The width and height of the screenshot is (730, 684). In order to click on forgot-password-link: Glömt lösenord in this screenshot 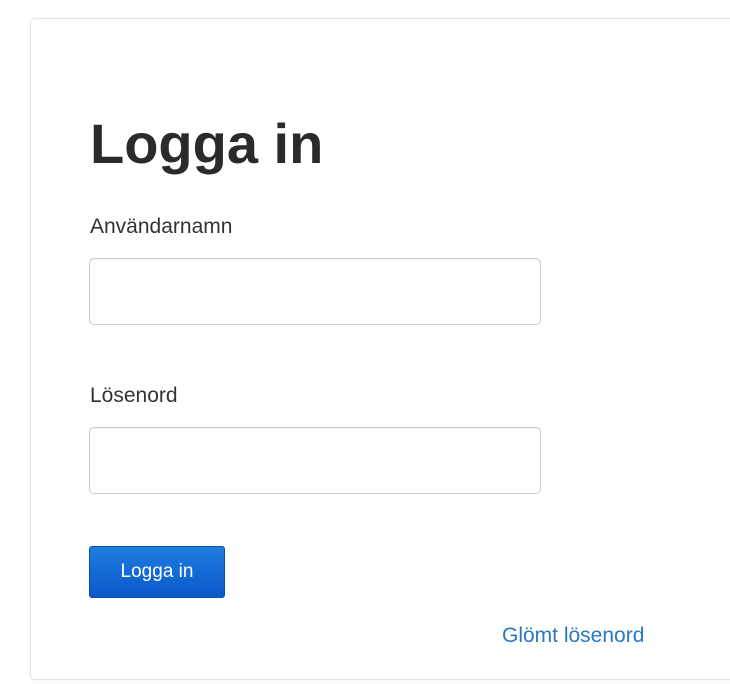, I will do `click(573, 636)`.